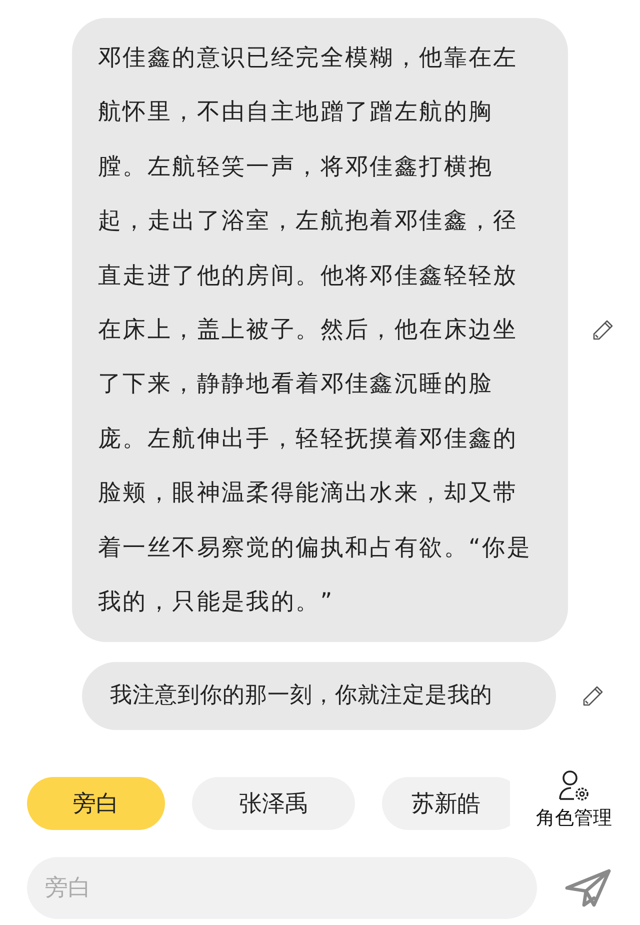 This screenshot has width=640, height=925. Describe the element at coordinates (574, 818) in the screenshot. I see `role-manager-label: 角色管理` at that location.